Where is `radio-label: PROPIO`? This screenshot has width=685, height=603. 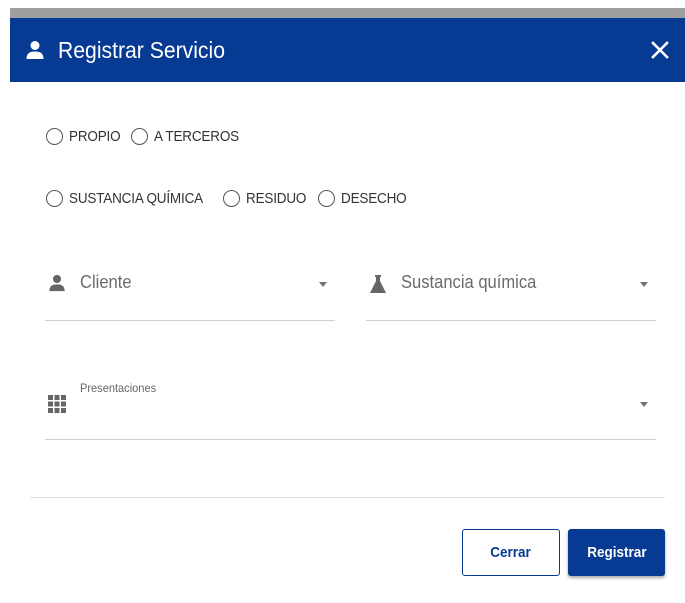 radio-label: PROPIO is located at coordinates (95, 136).